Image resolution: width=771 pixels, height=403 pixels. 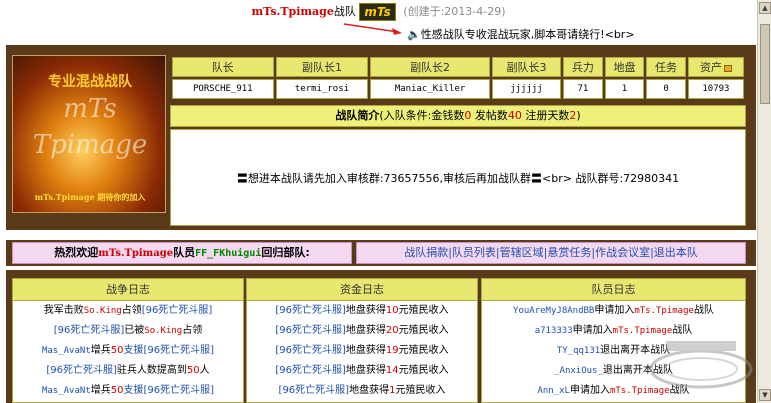 What do you see at coordinates (362, 370) in the screenshot?
I see `list-item: [96死亡死斗服]地盘获得14元殖民收入` at bounding box center [362, 370].